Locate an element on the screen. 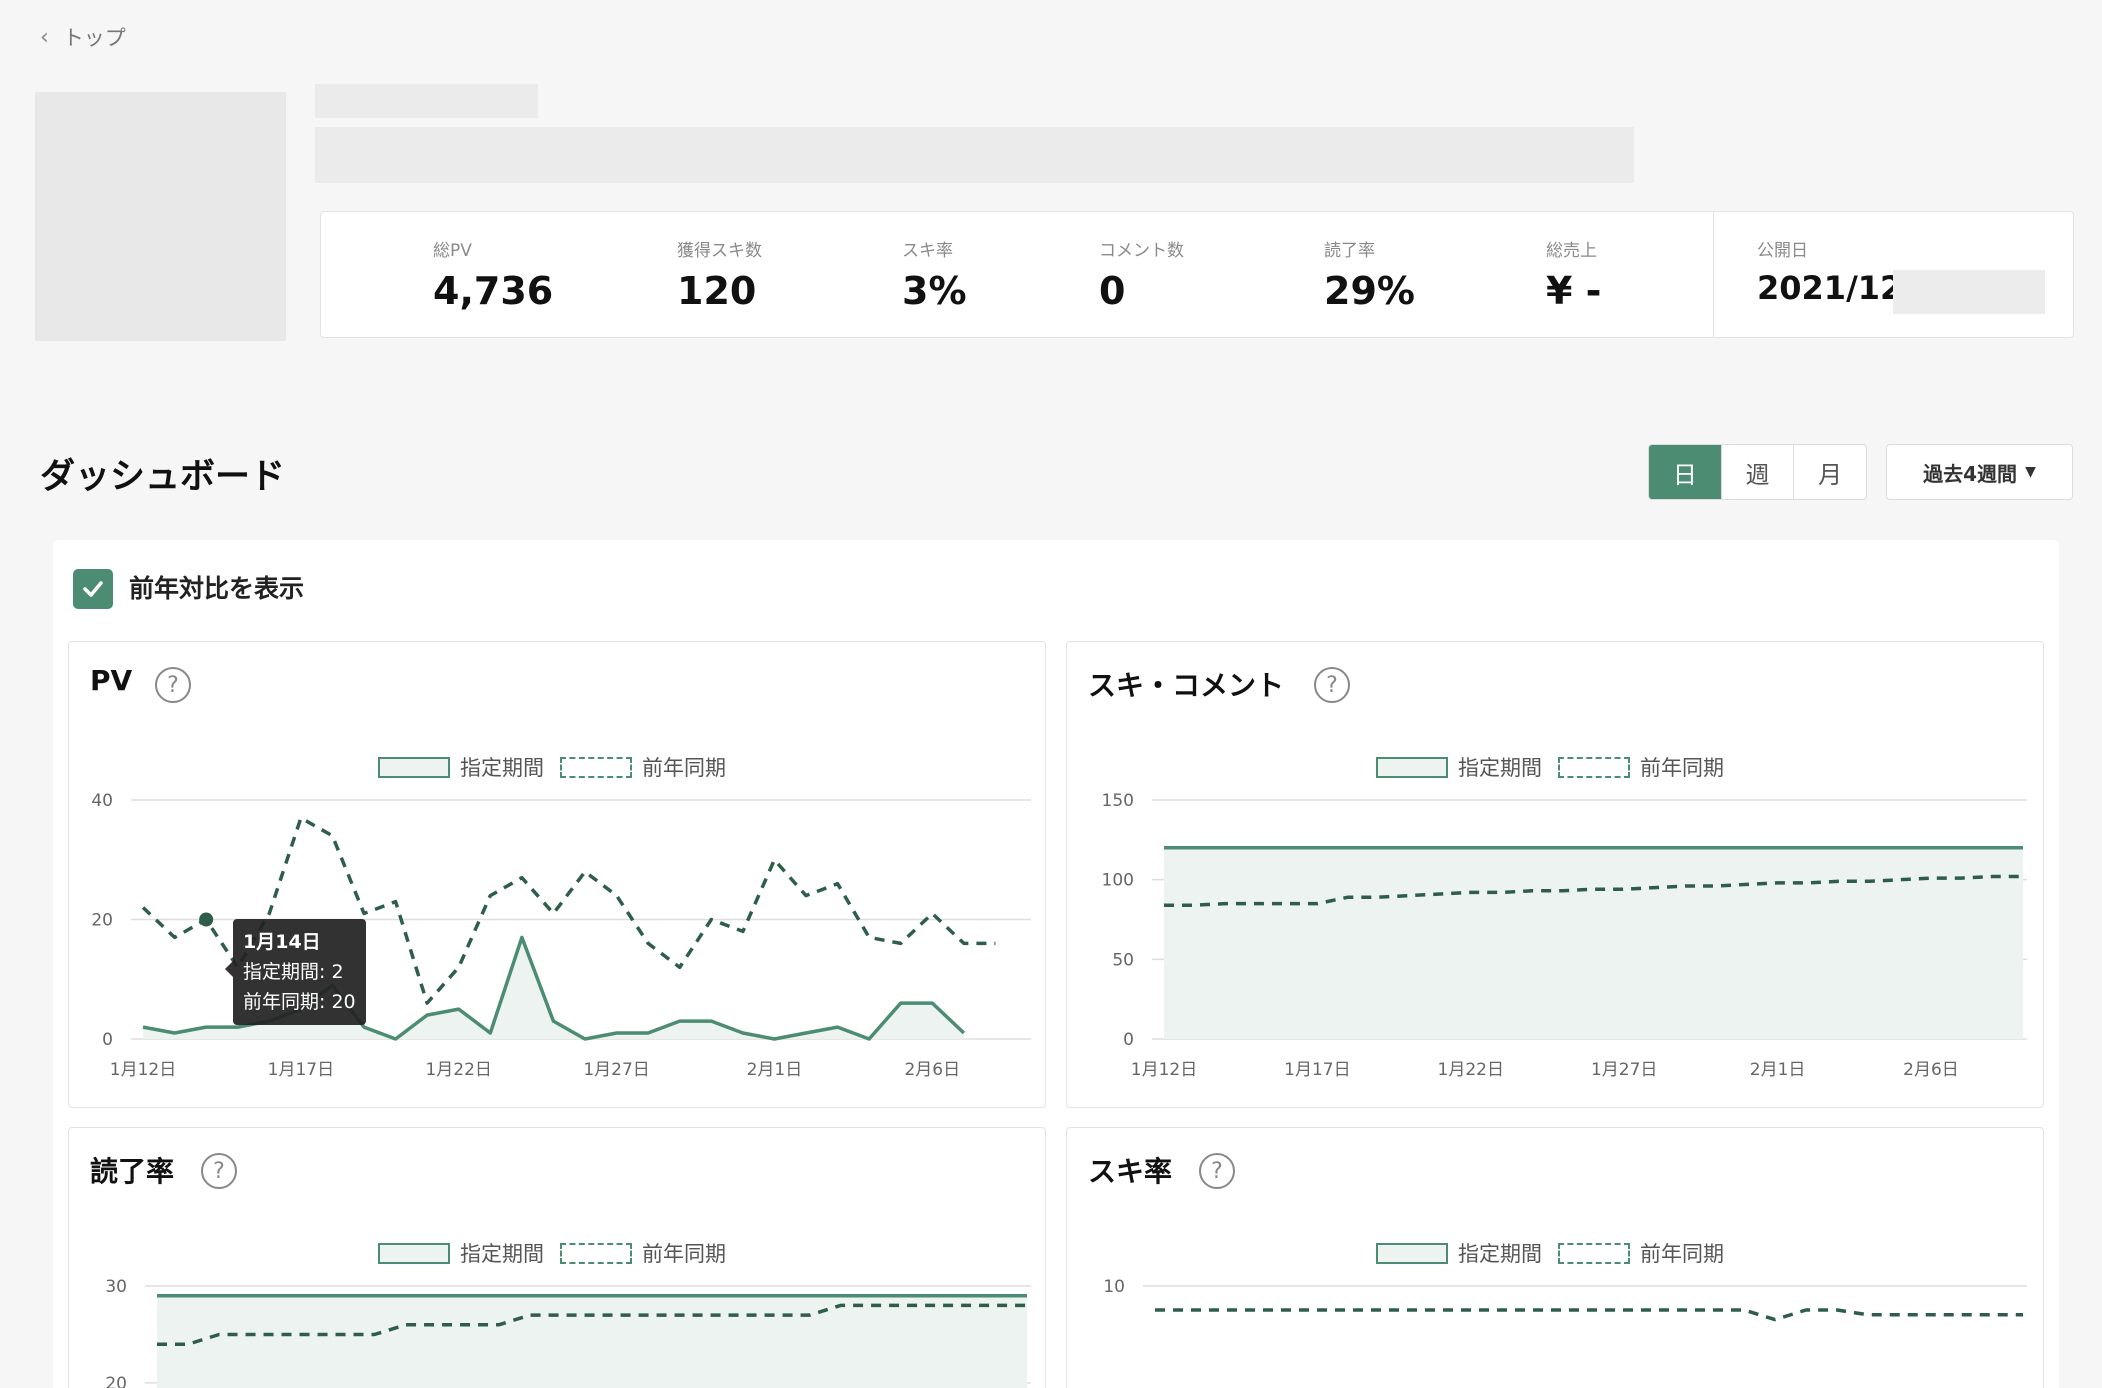 The height and width of the screenshot is (1388, 2102). dashboard-title: ダッシュボード is located at coordinates (163, 477).